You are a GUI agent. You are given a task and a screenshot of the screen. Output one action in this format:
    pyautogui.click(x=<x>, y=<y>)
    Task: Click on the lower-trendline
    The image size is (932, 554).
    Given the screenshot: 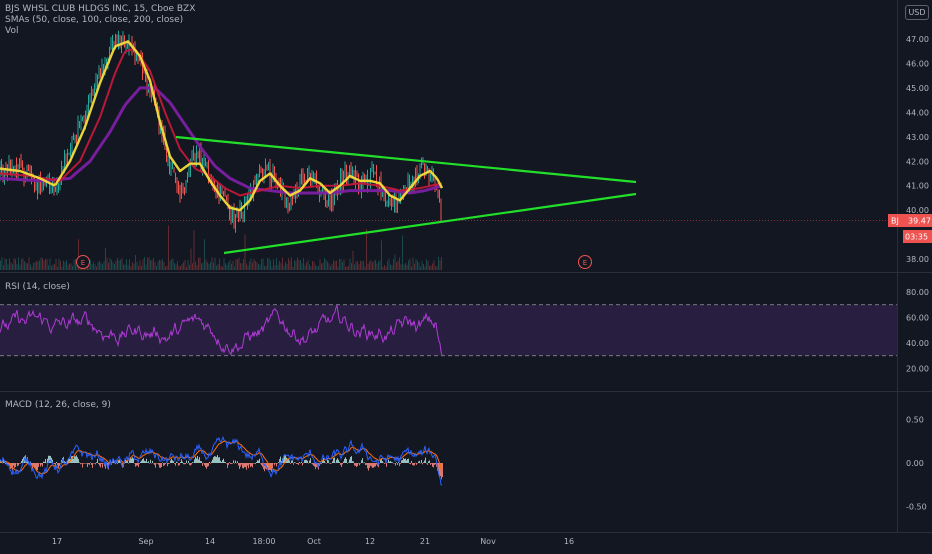 What is the action you would take?
    pyautogui.click(x=430, y=223)
    